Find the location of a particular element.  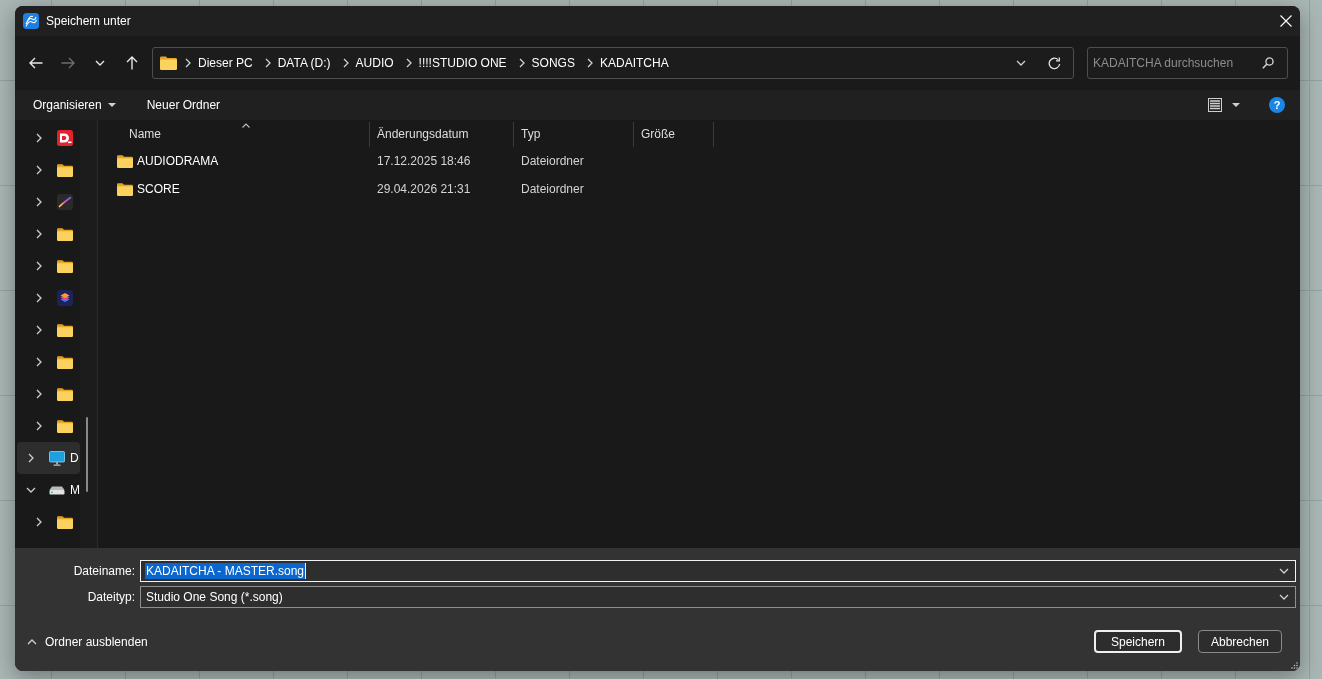

refresh-icon is located at coordinates (1054, 63).